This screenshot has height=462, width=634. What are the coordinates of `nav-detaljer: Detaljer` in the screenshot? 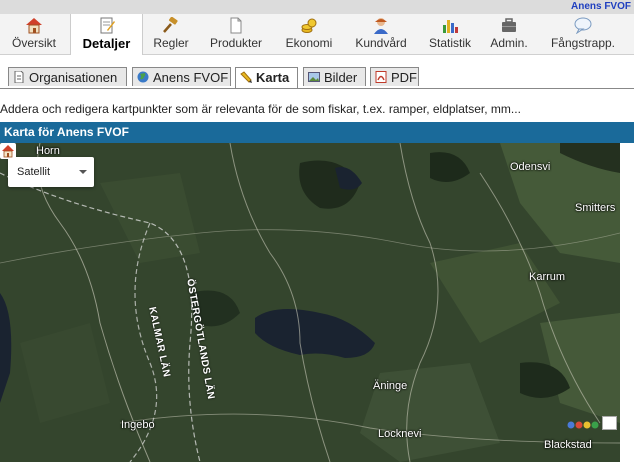 It's located at (106, 34).